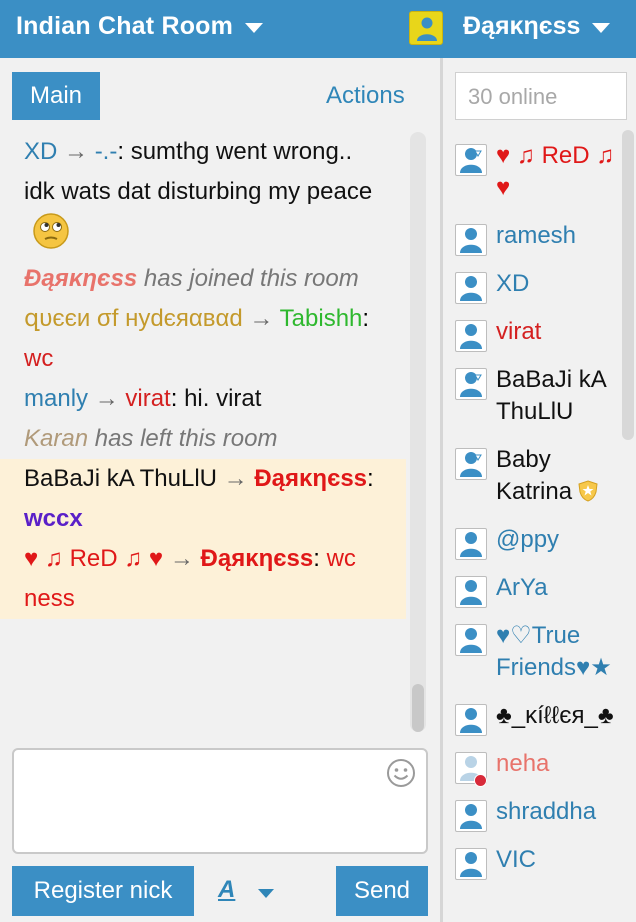 The image size is (636, 922). I want to click on message-input, so click(220, 801).